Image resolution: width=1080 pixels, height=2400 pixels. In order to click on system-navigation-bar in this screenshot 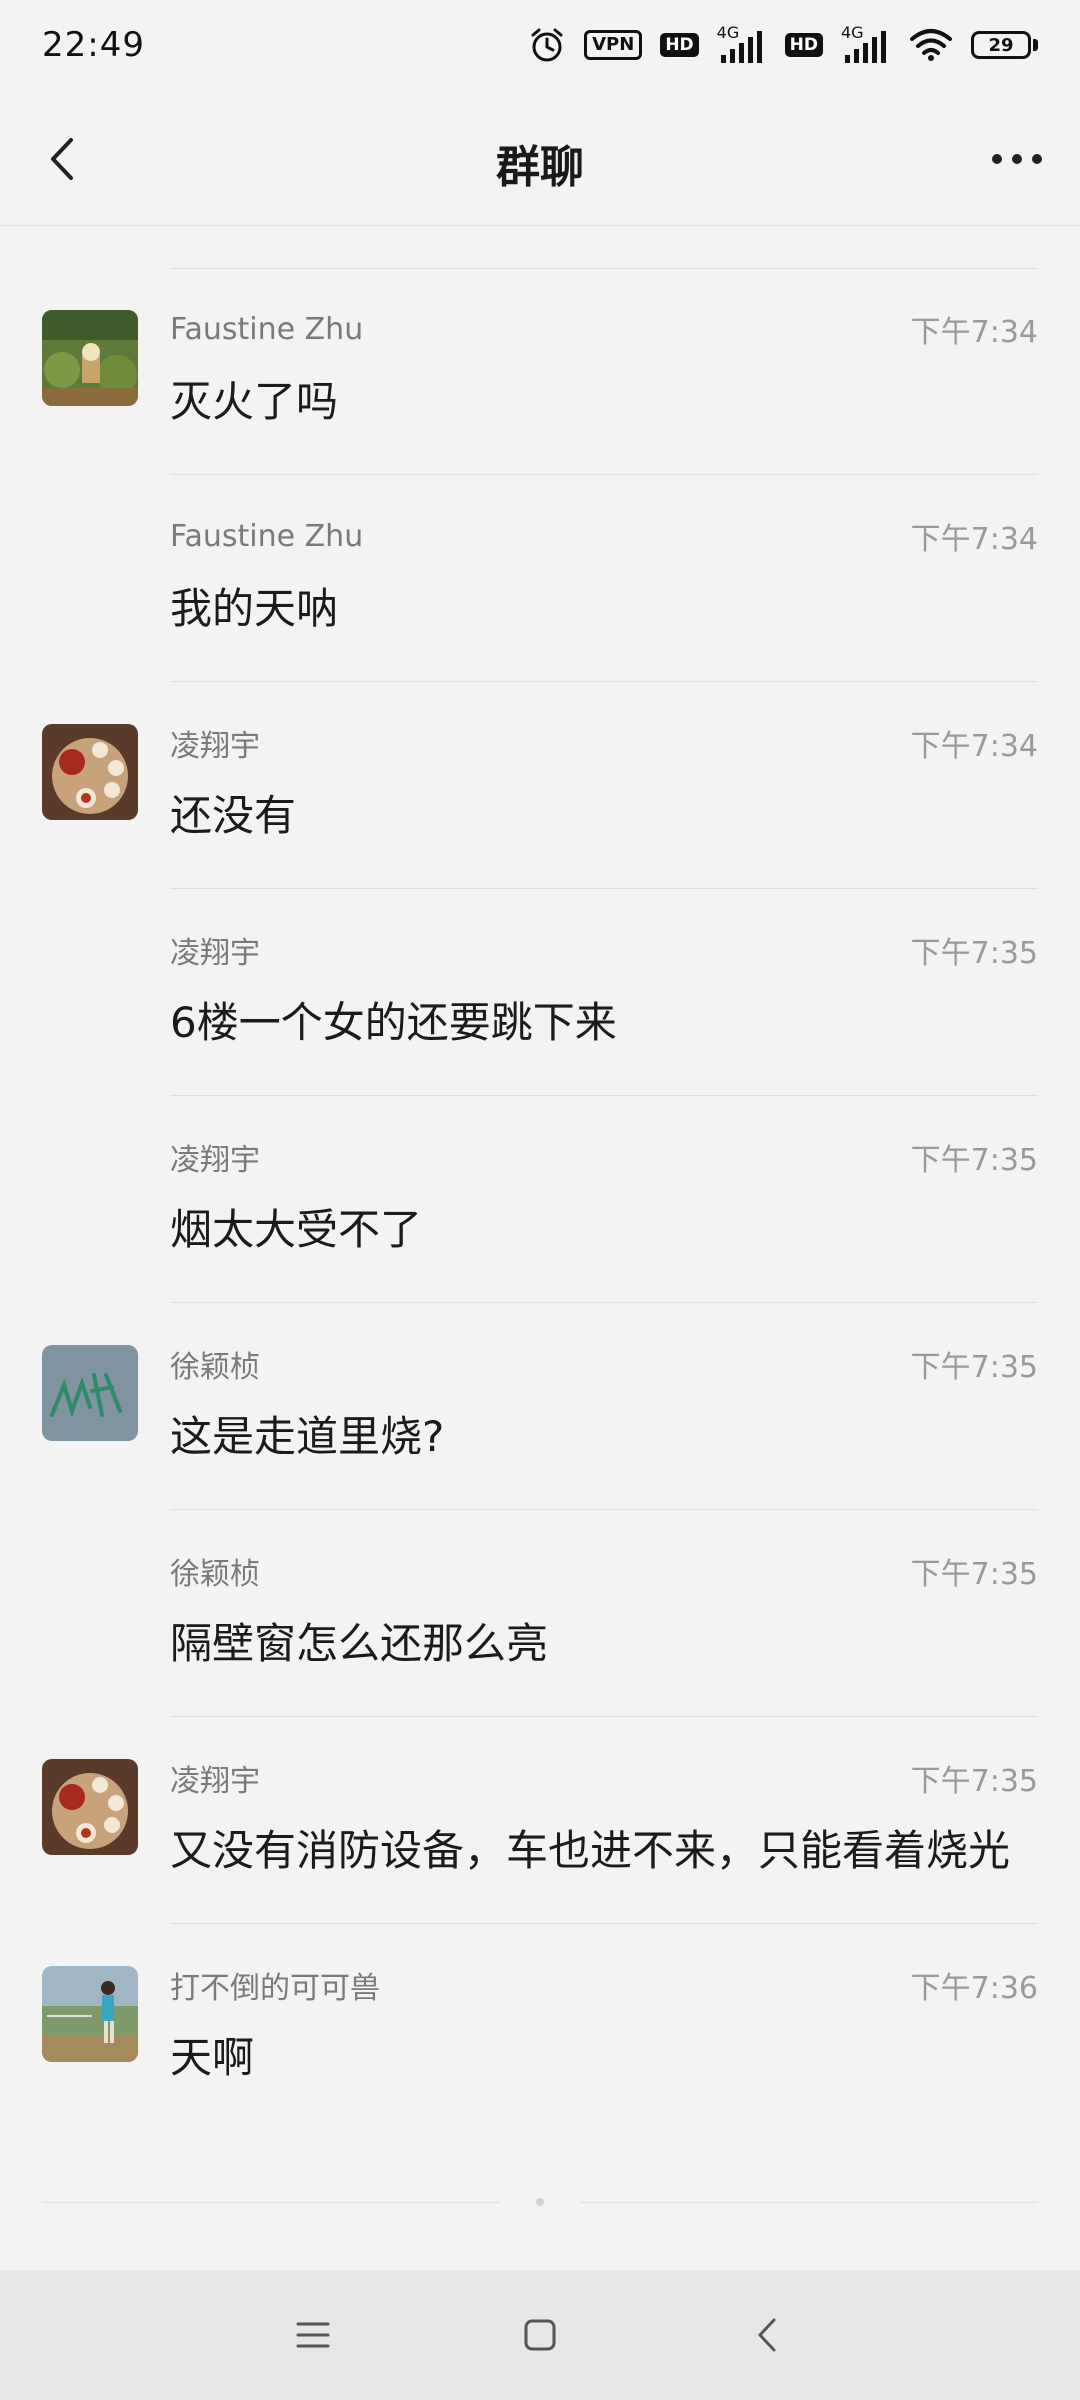, I will do `click(540, 2335)`.